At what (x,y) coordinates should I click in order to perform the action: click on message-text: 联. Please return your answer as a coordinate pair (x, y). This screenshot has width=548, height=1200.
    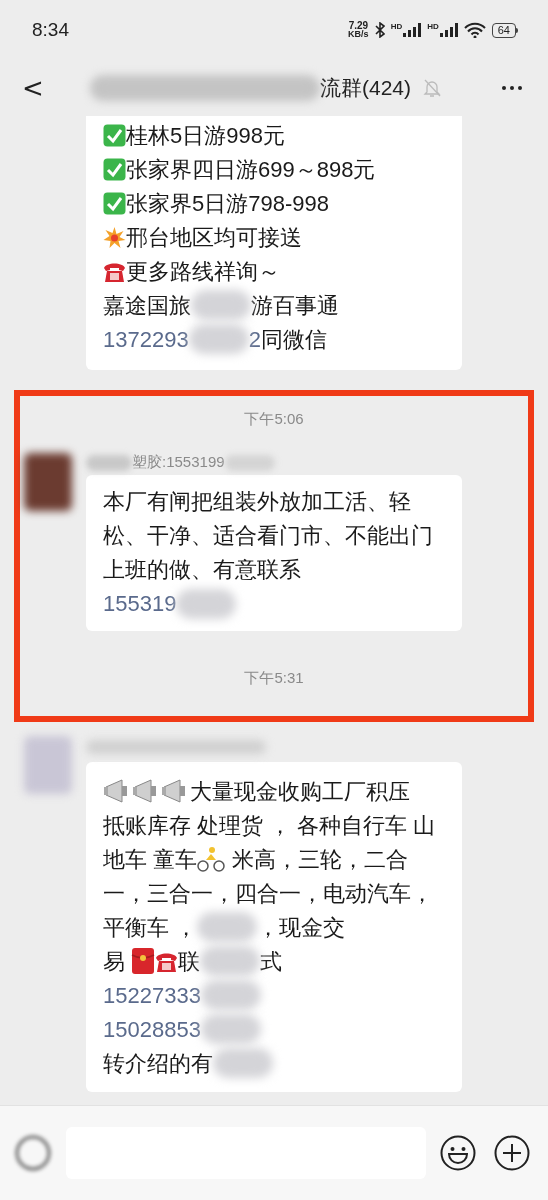
    Looking at the image, I should click on (189, 961).